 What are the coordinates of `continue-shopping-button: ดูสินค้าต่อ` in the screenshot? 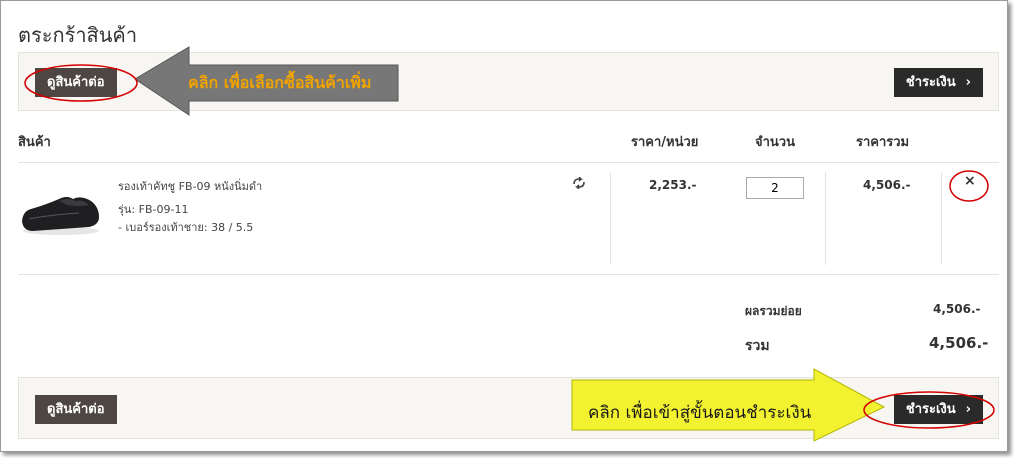 It's located at (76, 409).